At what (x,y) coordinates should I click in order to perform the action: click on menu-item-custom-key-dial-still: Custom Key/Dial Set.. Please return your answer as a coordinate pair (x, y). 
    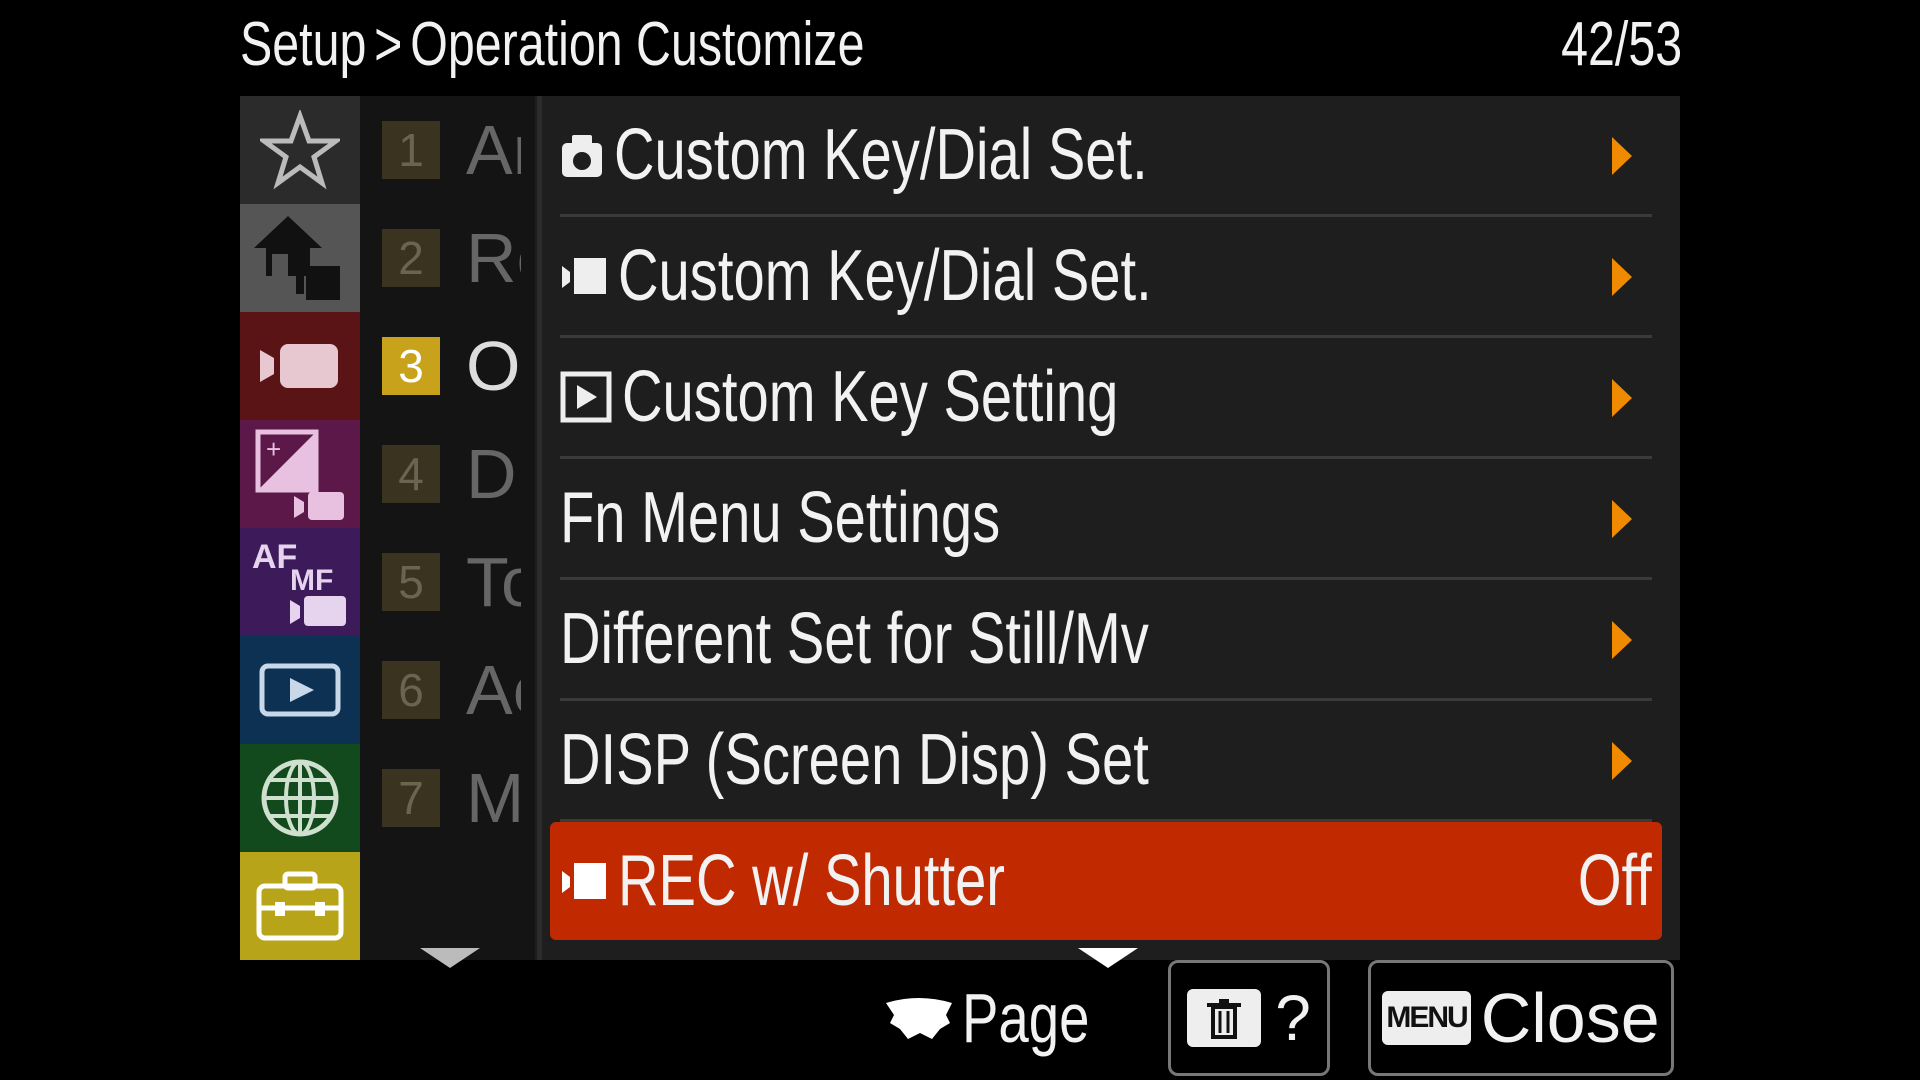
    Looking at the image, I should click on (1106, 156).